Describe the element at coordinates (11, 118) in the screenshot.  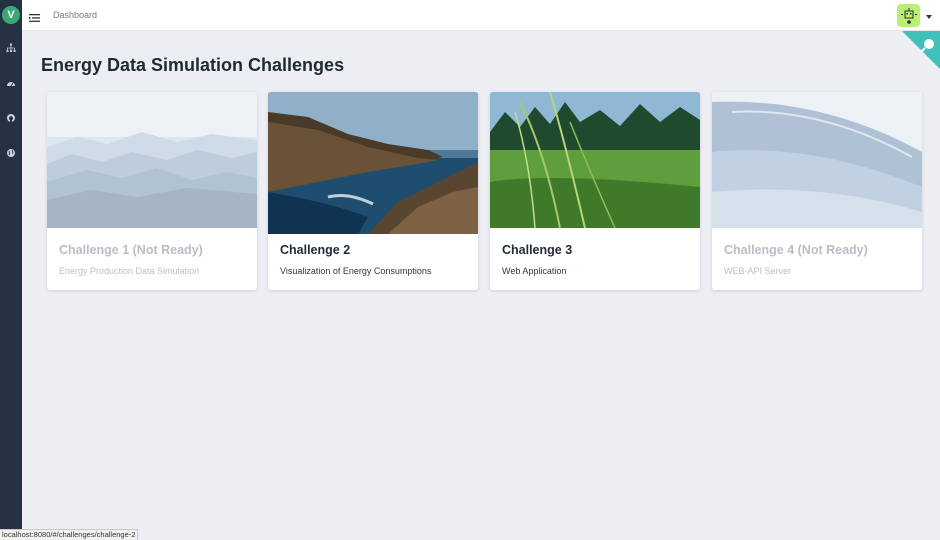
I see `github-icon` at that location.